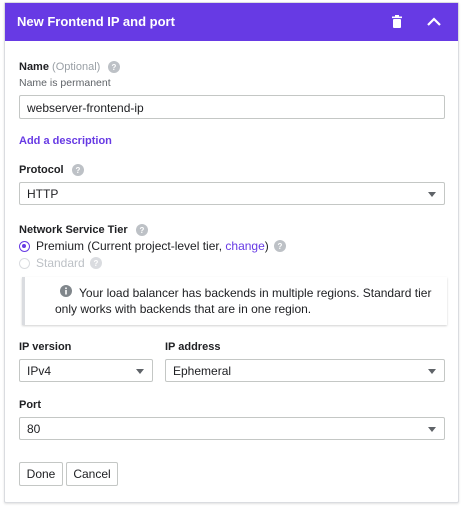 Image resolution: width=466 pixels, height=511 pixels. I want to click on ip-version-value: IPv4, so click(39, 371).